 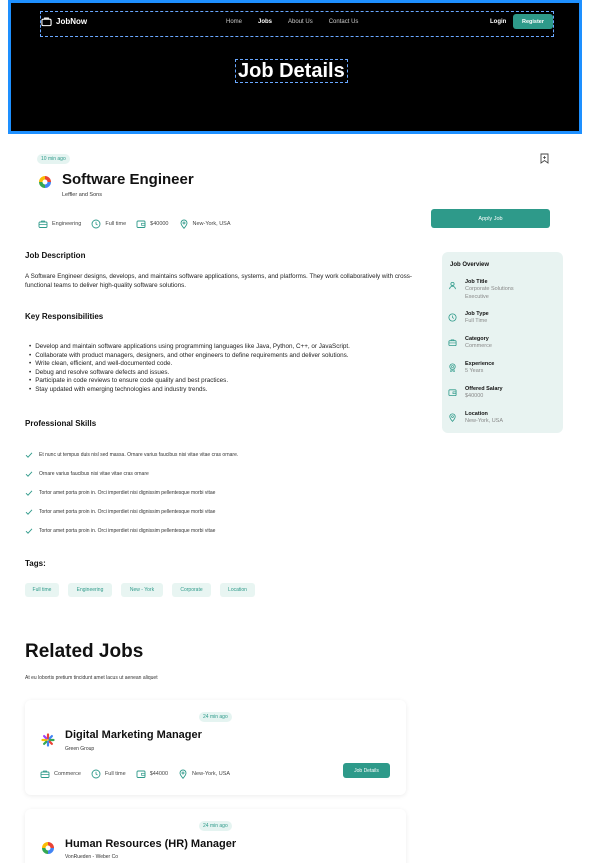 I want to click on tag-new-york: New - York, so click(x=142, y=590).